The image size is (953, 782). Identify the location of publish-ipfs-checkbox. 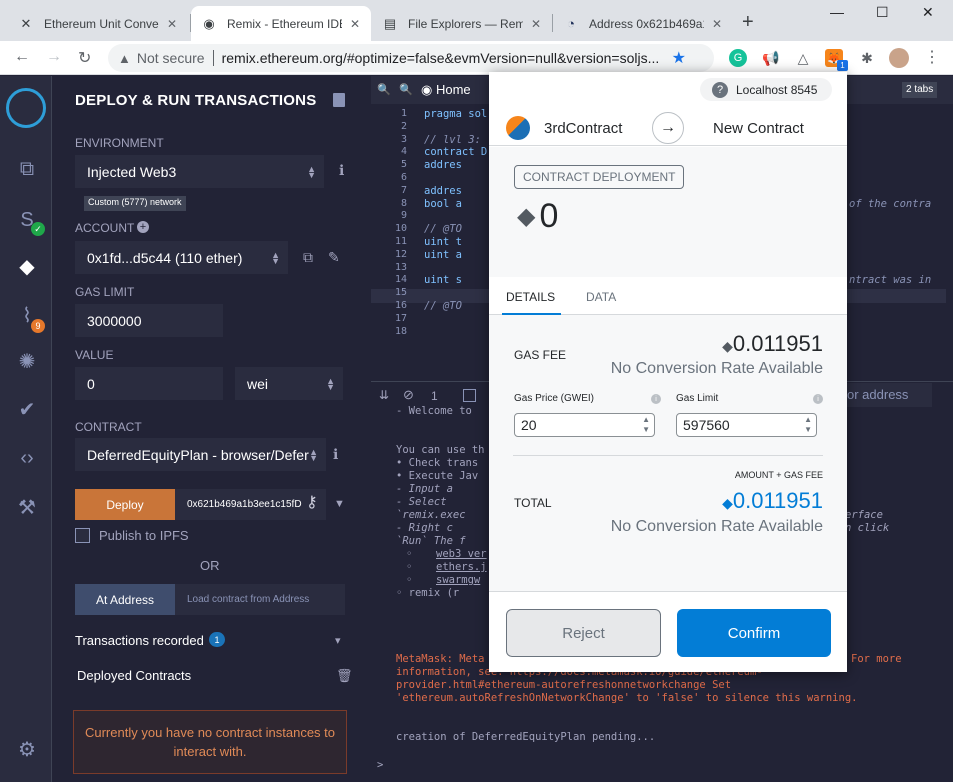
(82, 535).